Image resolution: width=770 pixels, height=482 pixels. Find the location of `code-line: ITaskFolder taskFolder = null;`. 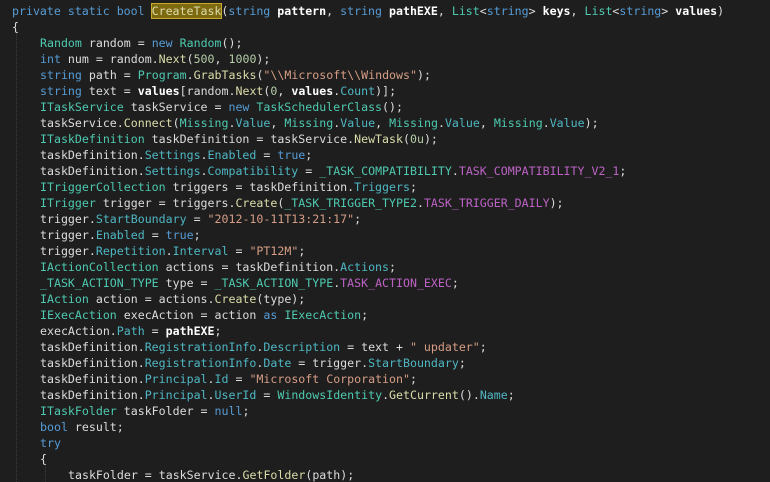

code-line: ITaskFolder taskFolder = null; is located at coordinates (385, 411).